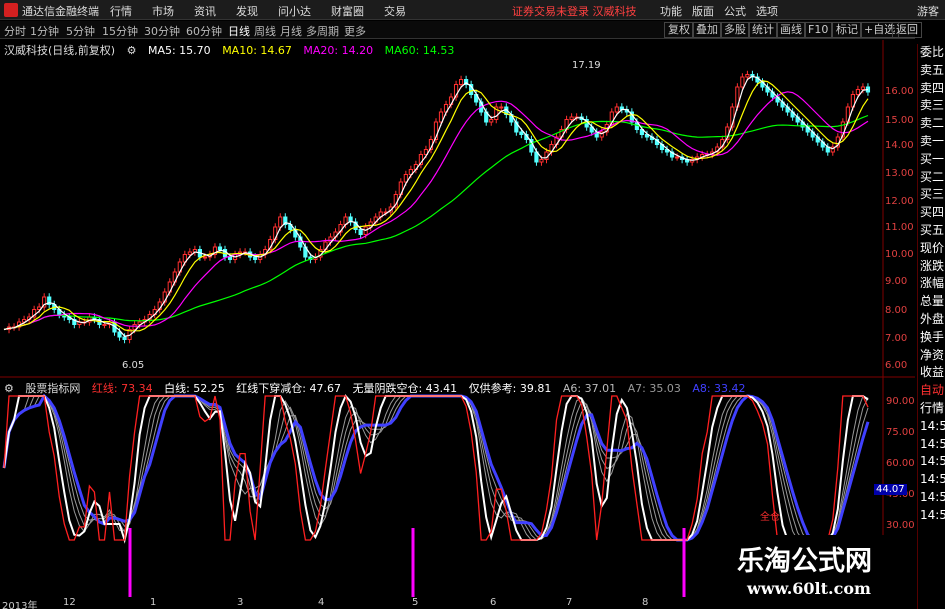 The image size is (945, 609). I want to click on sidebar-item: 买二, so click(931, 178).